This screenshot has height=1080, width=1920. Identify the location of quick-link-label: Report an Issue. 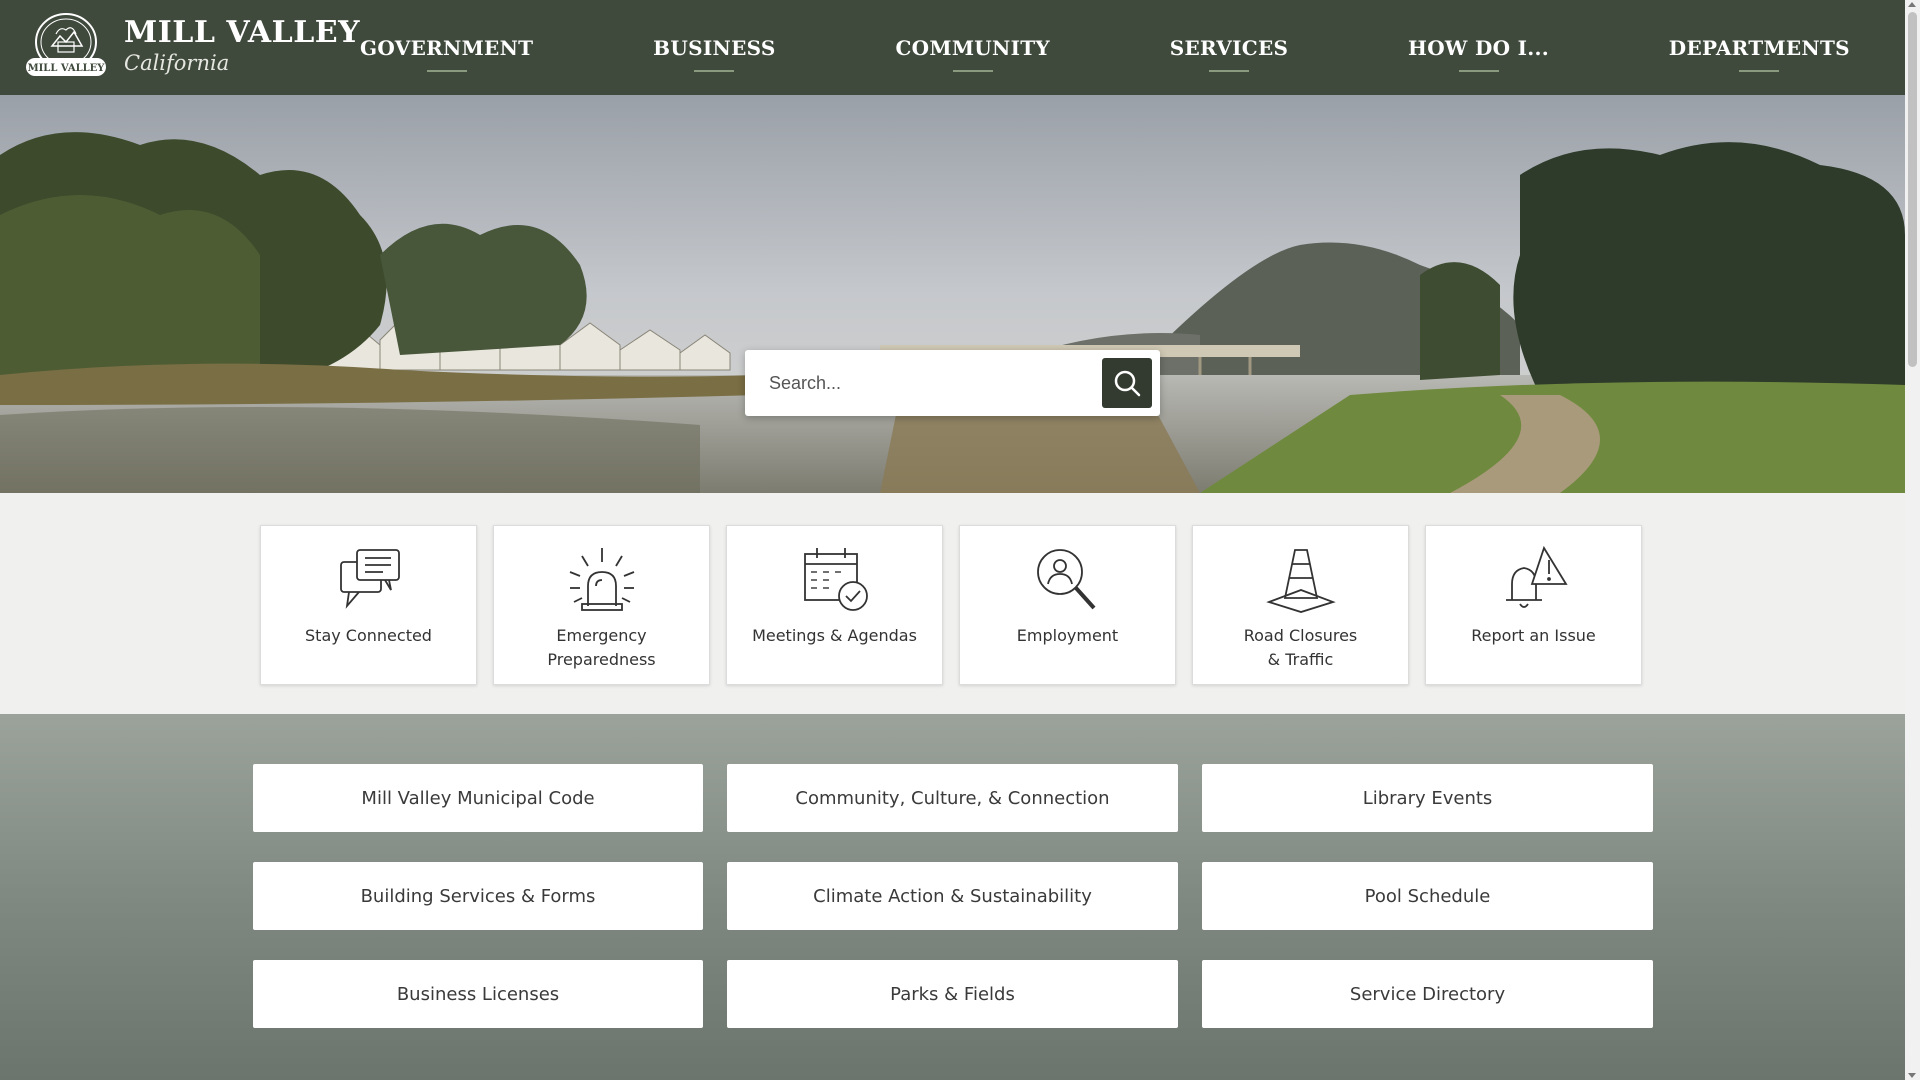
(1533, 635).